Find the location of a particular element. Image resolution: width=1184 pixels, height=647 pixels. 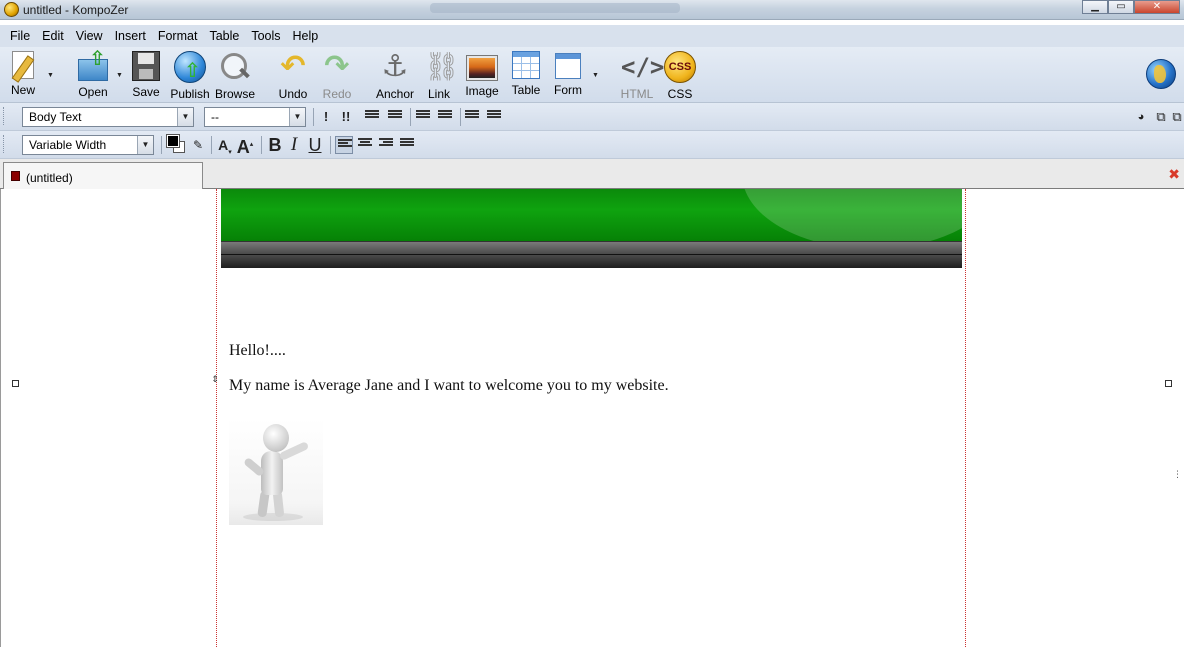

anchor-icon: ⚓ is located at coordinates (395, 66).